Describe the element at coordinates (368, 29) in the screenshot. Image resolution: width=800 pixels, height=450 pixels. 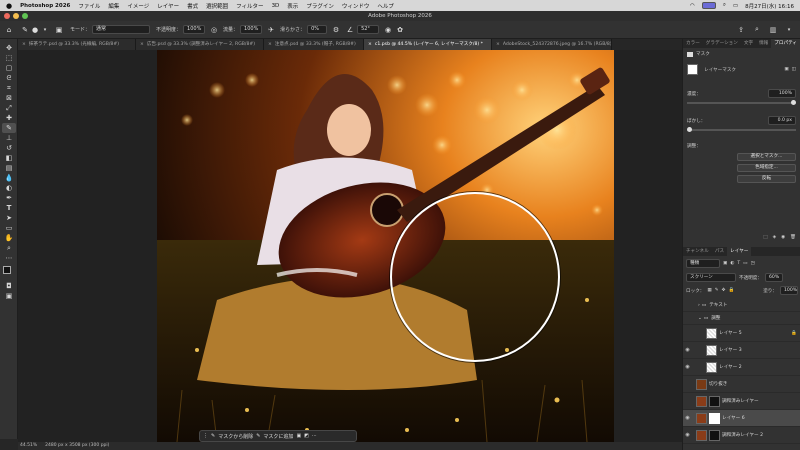
I see `angle-field: 52°` at that location.